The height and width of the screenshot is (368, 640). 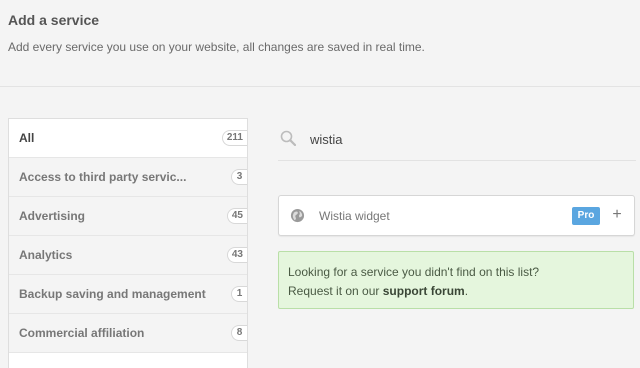 What do you see at coordinates (52, 216) in the screenshot?
I see `category-label: Advertising` at bounding box center [52, 216].